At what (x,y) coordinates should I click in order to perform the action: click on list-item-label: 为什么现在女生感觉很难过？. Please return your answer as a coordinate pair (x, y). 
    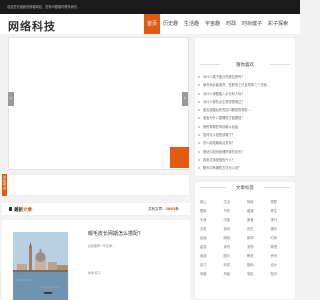
    Looking at the image, I should click on (224, 101).